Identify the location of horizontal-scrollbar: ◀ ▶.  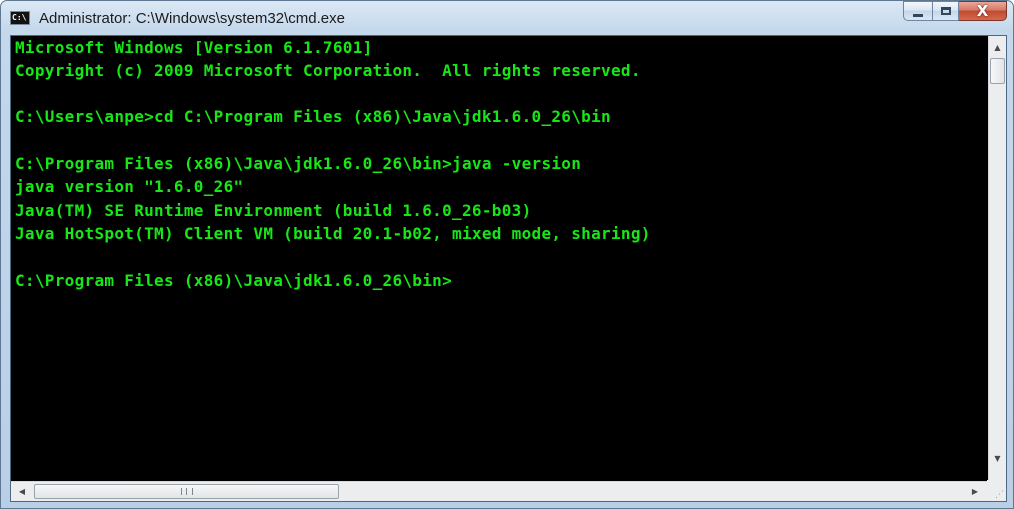
(500, 491).